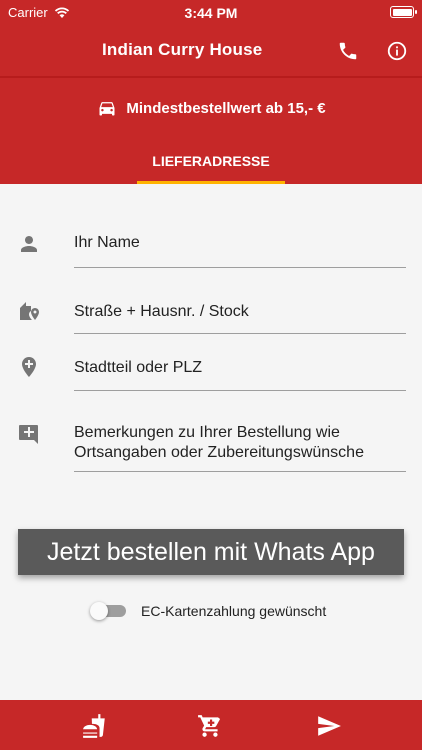  I want to click on nav-menu, so click(95, 726).